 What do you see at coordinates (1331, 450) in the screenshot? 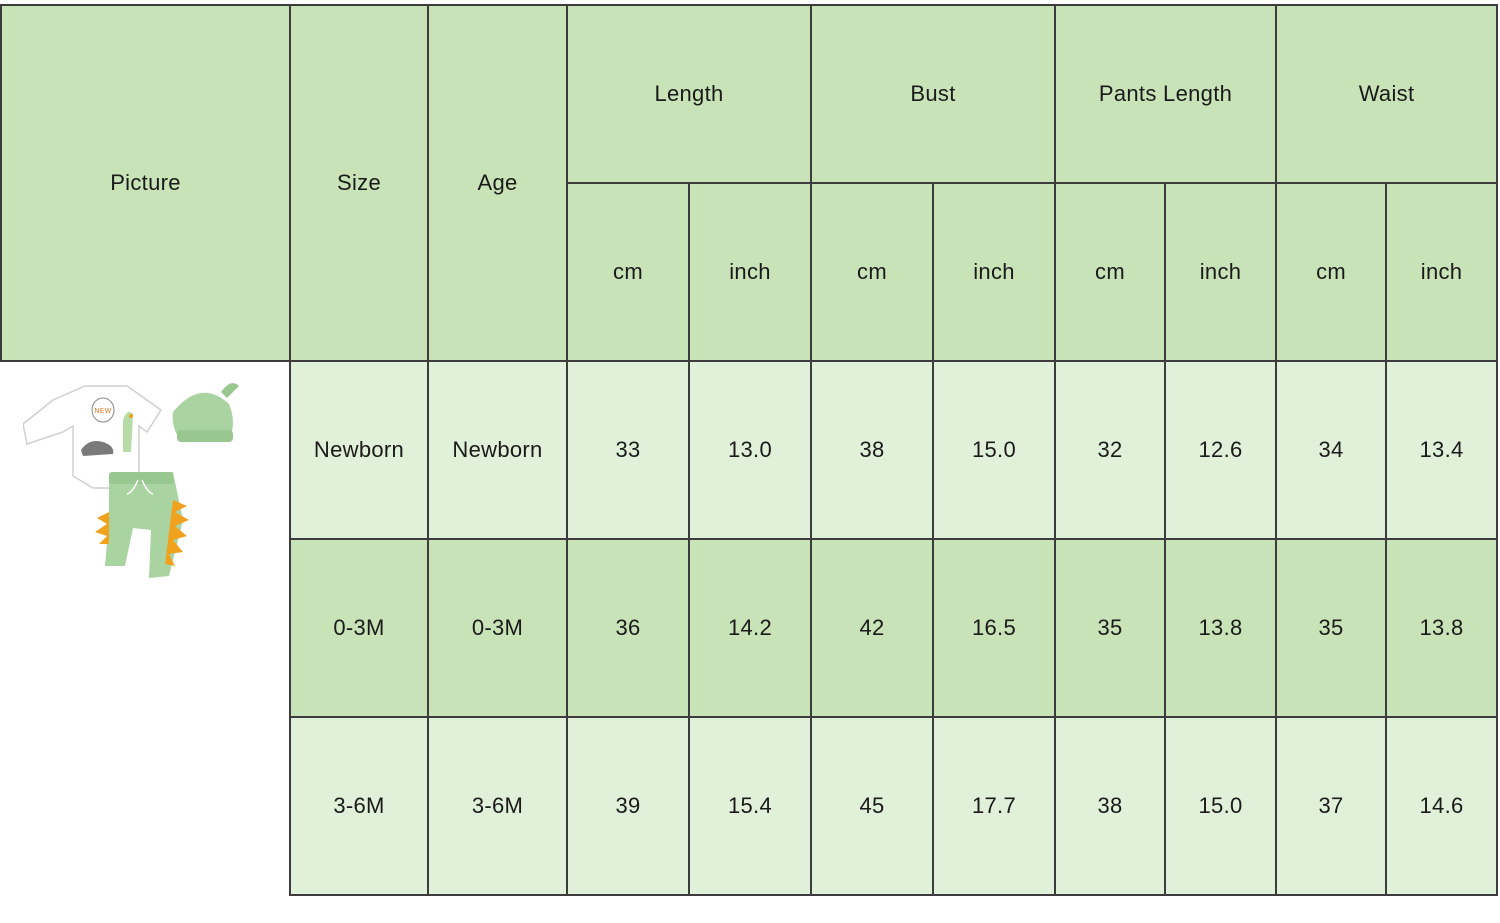
I see `cell-waist-cm: 34` at bounding box center [1331, 450].